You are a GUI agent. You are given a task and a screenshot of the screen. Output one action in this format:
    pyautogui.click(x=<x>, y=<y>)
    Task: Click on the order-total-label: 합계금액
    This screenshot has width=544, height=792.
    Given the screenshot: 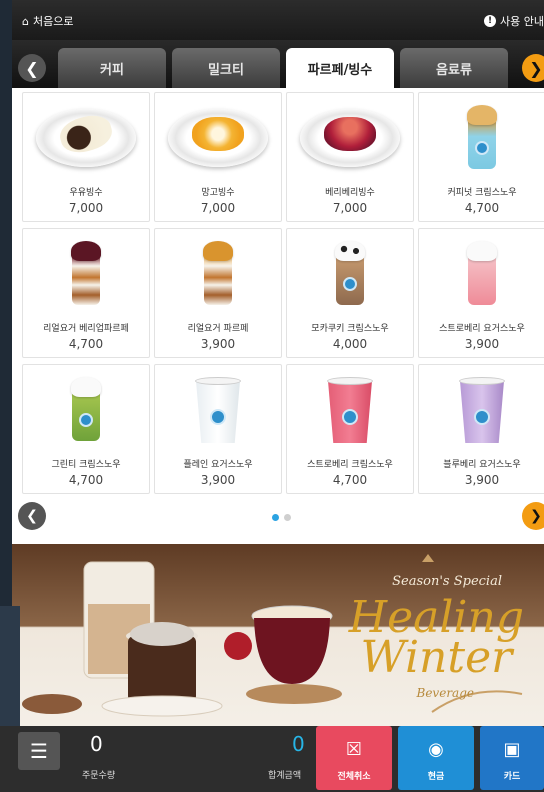 What is the action you would take?
    pyautogui.click(x=285, y=776)
    